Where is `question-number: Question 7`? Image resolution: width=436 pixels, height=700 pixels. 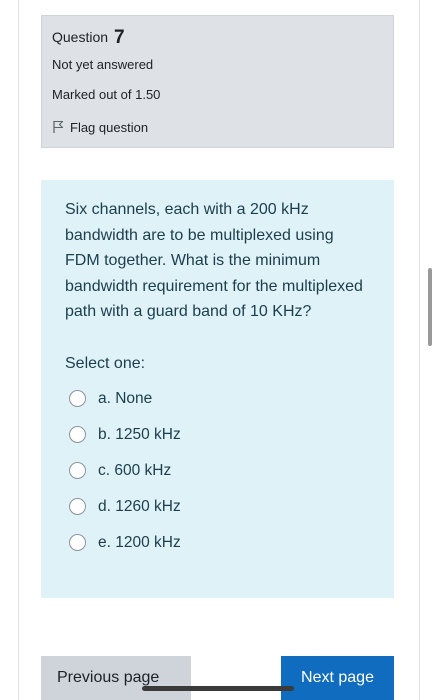
question-number: Question 7 is located at coordinates (217, 37).